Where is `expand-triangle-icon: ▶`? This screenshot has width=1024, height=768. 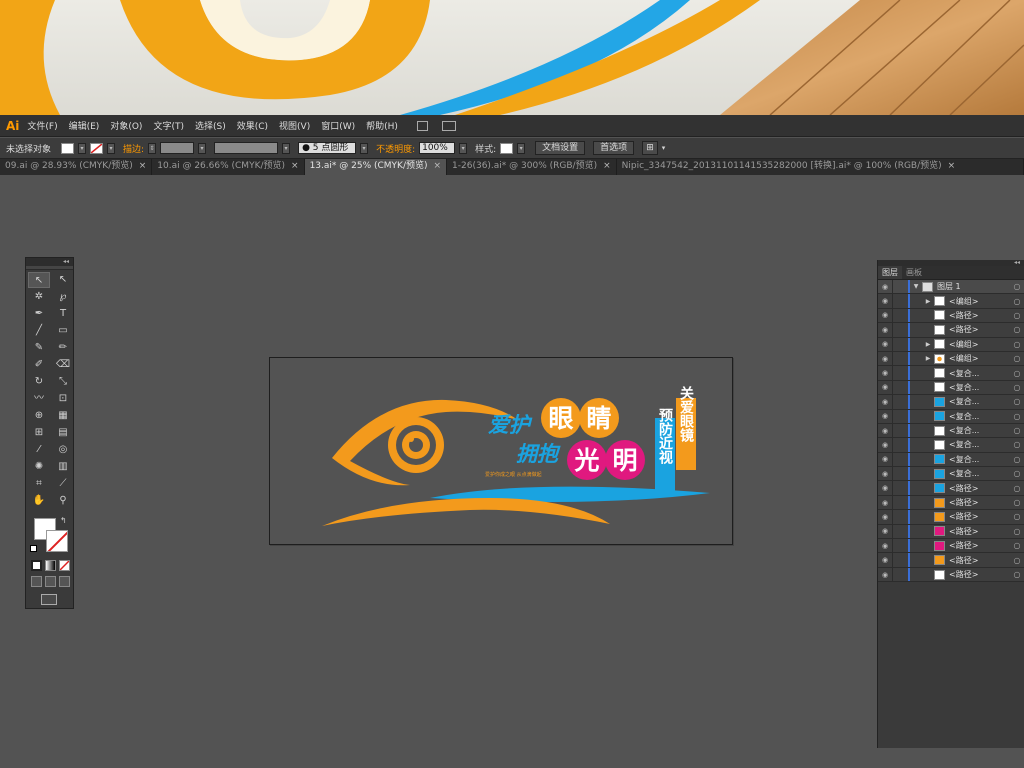
expand-triangle-icon: ▶ is located at coordinates (928, 358).